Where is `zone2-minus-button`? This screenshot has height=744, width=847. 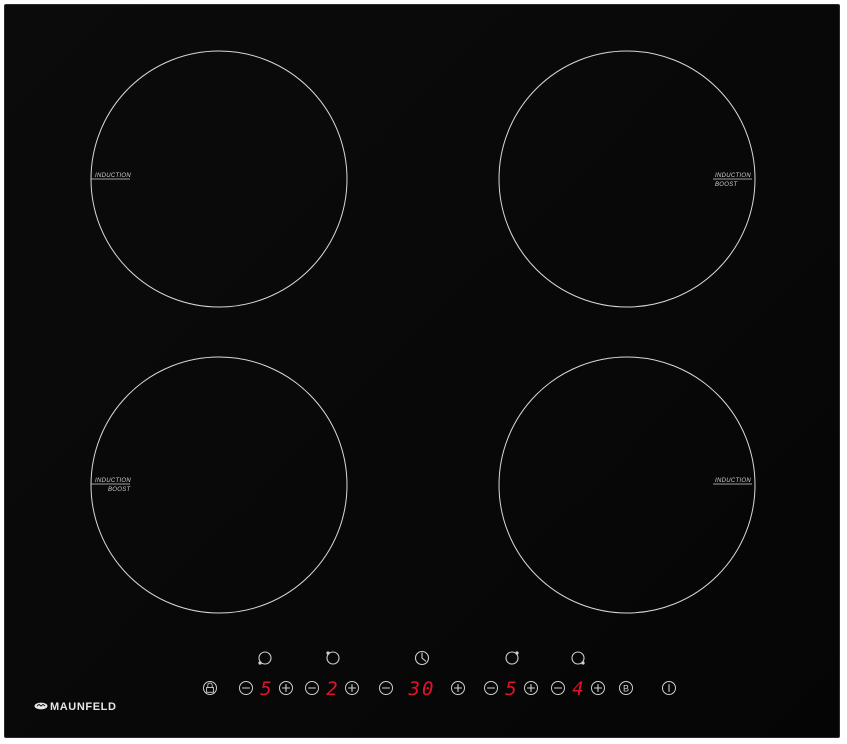
zone2-minus-button is located at coordinates (312, 688).